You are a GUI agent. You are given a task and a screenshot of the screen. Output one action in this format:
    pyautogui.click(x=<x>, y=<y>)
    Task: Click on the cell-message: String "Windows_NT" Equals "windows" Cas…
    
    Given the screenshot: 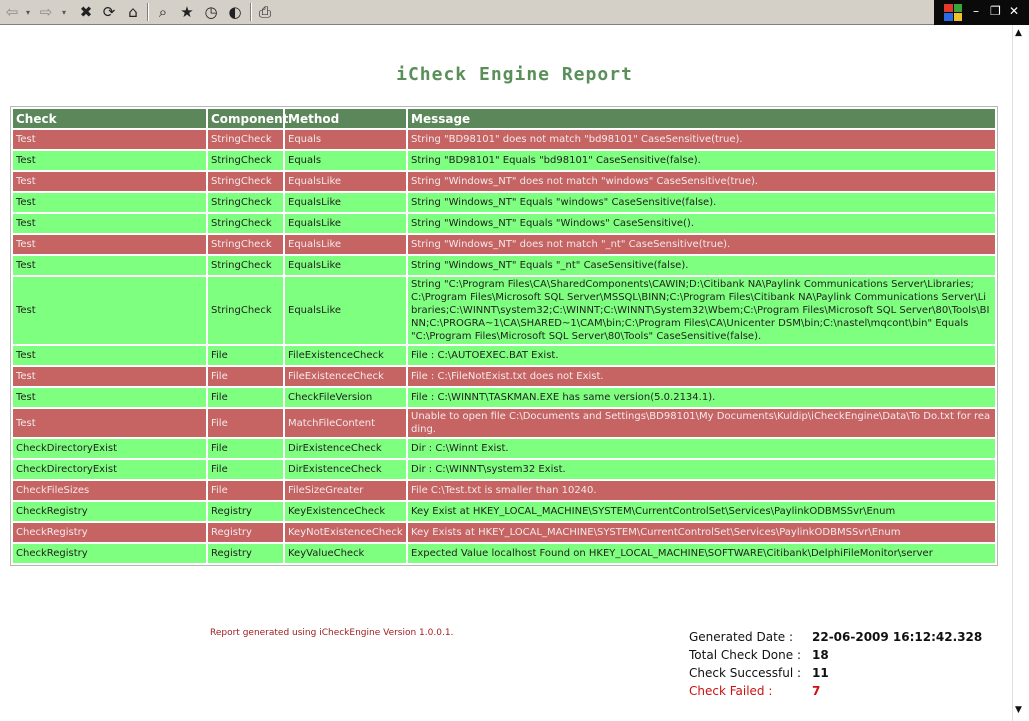 What is the action you would take?
    pyautogui.click(x=701, y=202)
    